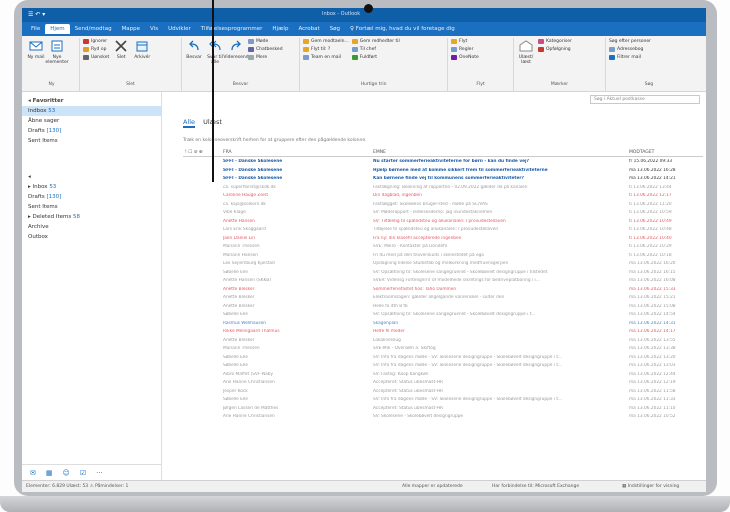 The width and height of the screenshot is (730, 512). What do you see at coordinates (375, 57) in the screenshot?
I see `quick-step-6: Fuldført` at bounding box center [375, 57].